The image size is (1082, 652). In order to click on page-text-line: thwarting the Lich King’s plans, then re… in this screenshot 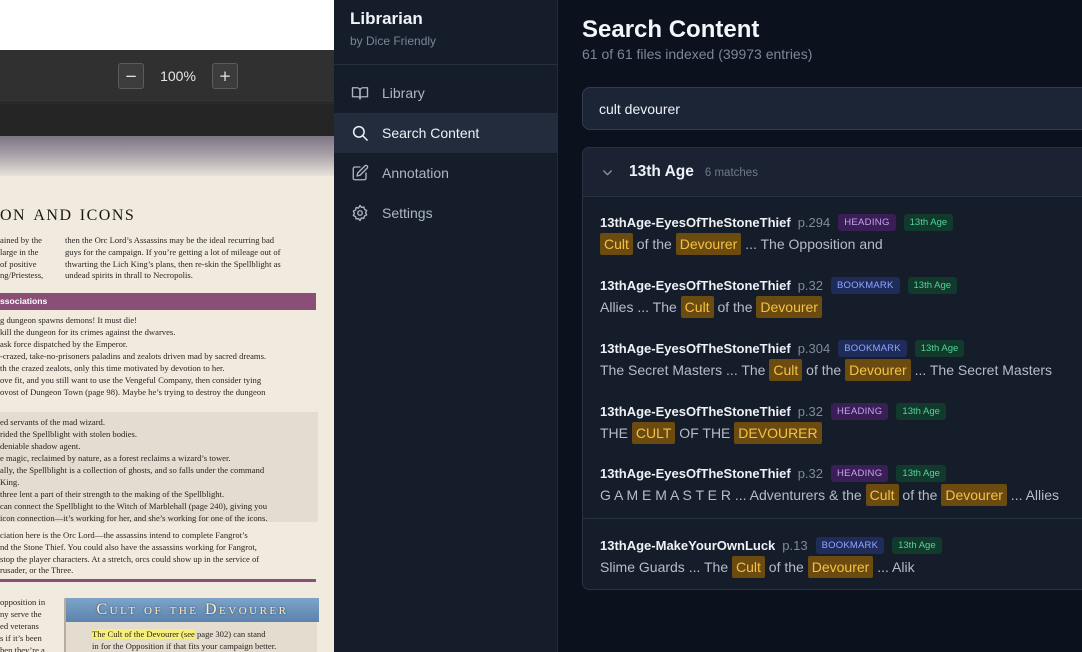, I will do `click(173, 263)`.